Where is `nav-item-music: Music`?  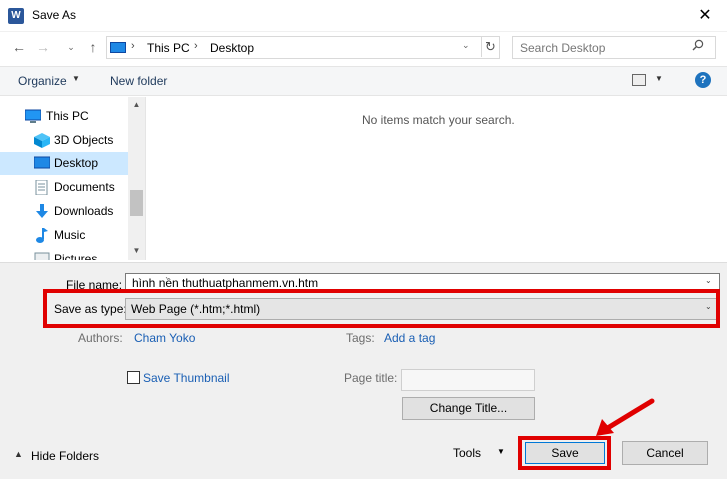 nav-item-music: Music is located at coordinates (64, 235).